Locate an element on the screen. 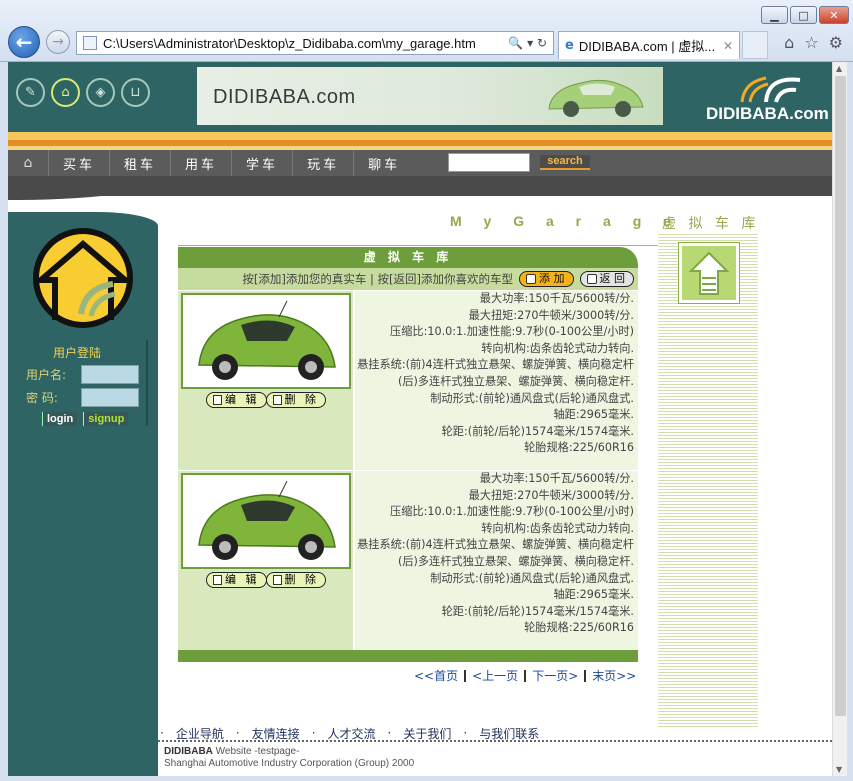  maximize-icon: □ is located at coordinates (803, 15).